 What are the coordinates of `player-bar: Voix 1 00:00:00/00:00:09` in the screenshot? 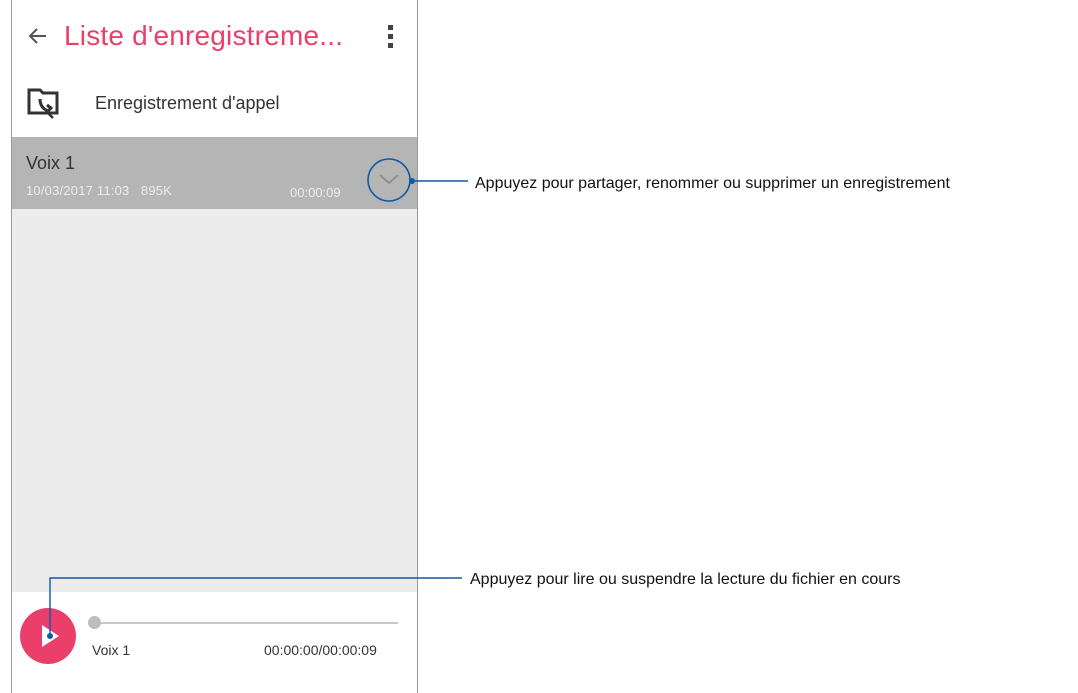 It's located at (214, 642).